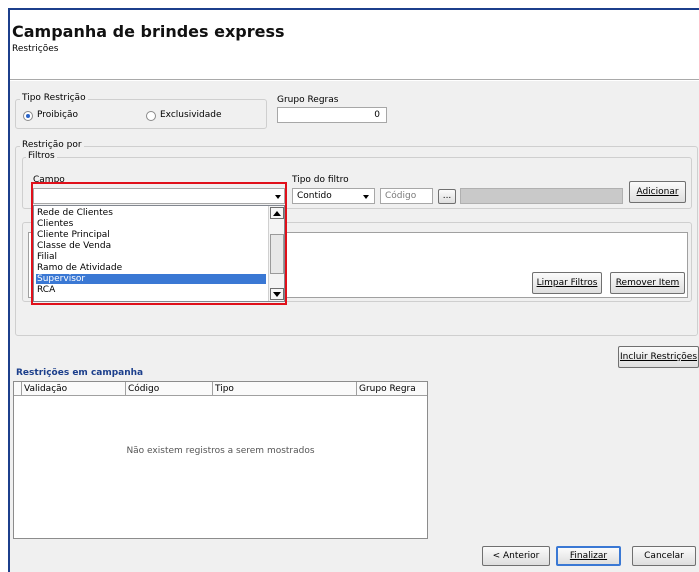  I want to click on page-subtitle: Restrições, so click(35, 49).